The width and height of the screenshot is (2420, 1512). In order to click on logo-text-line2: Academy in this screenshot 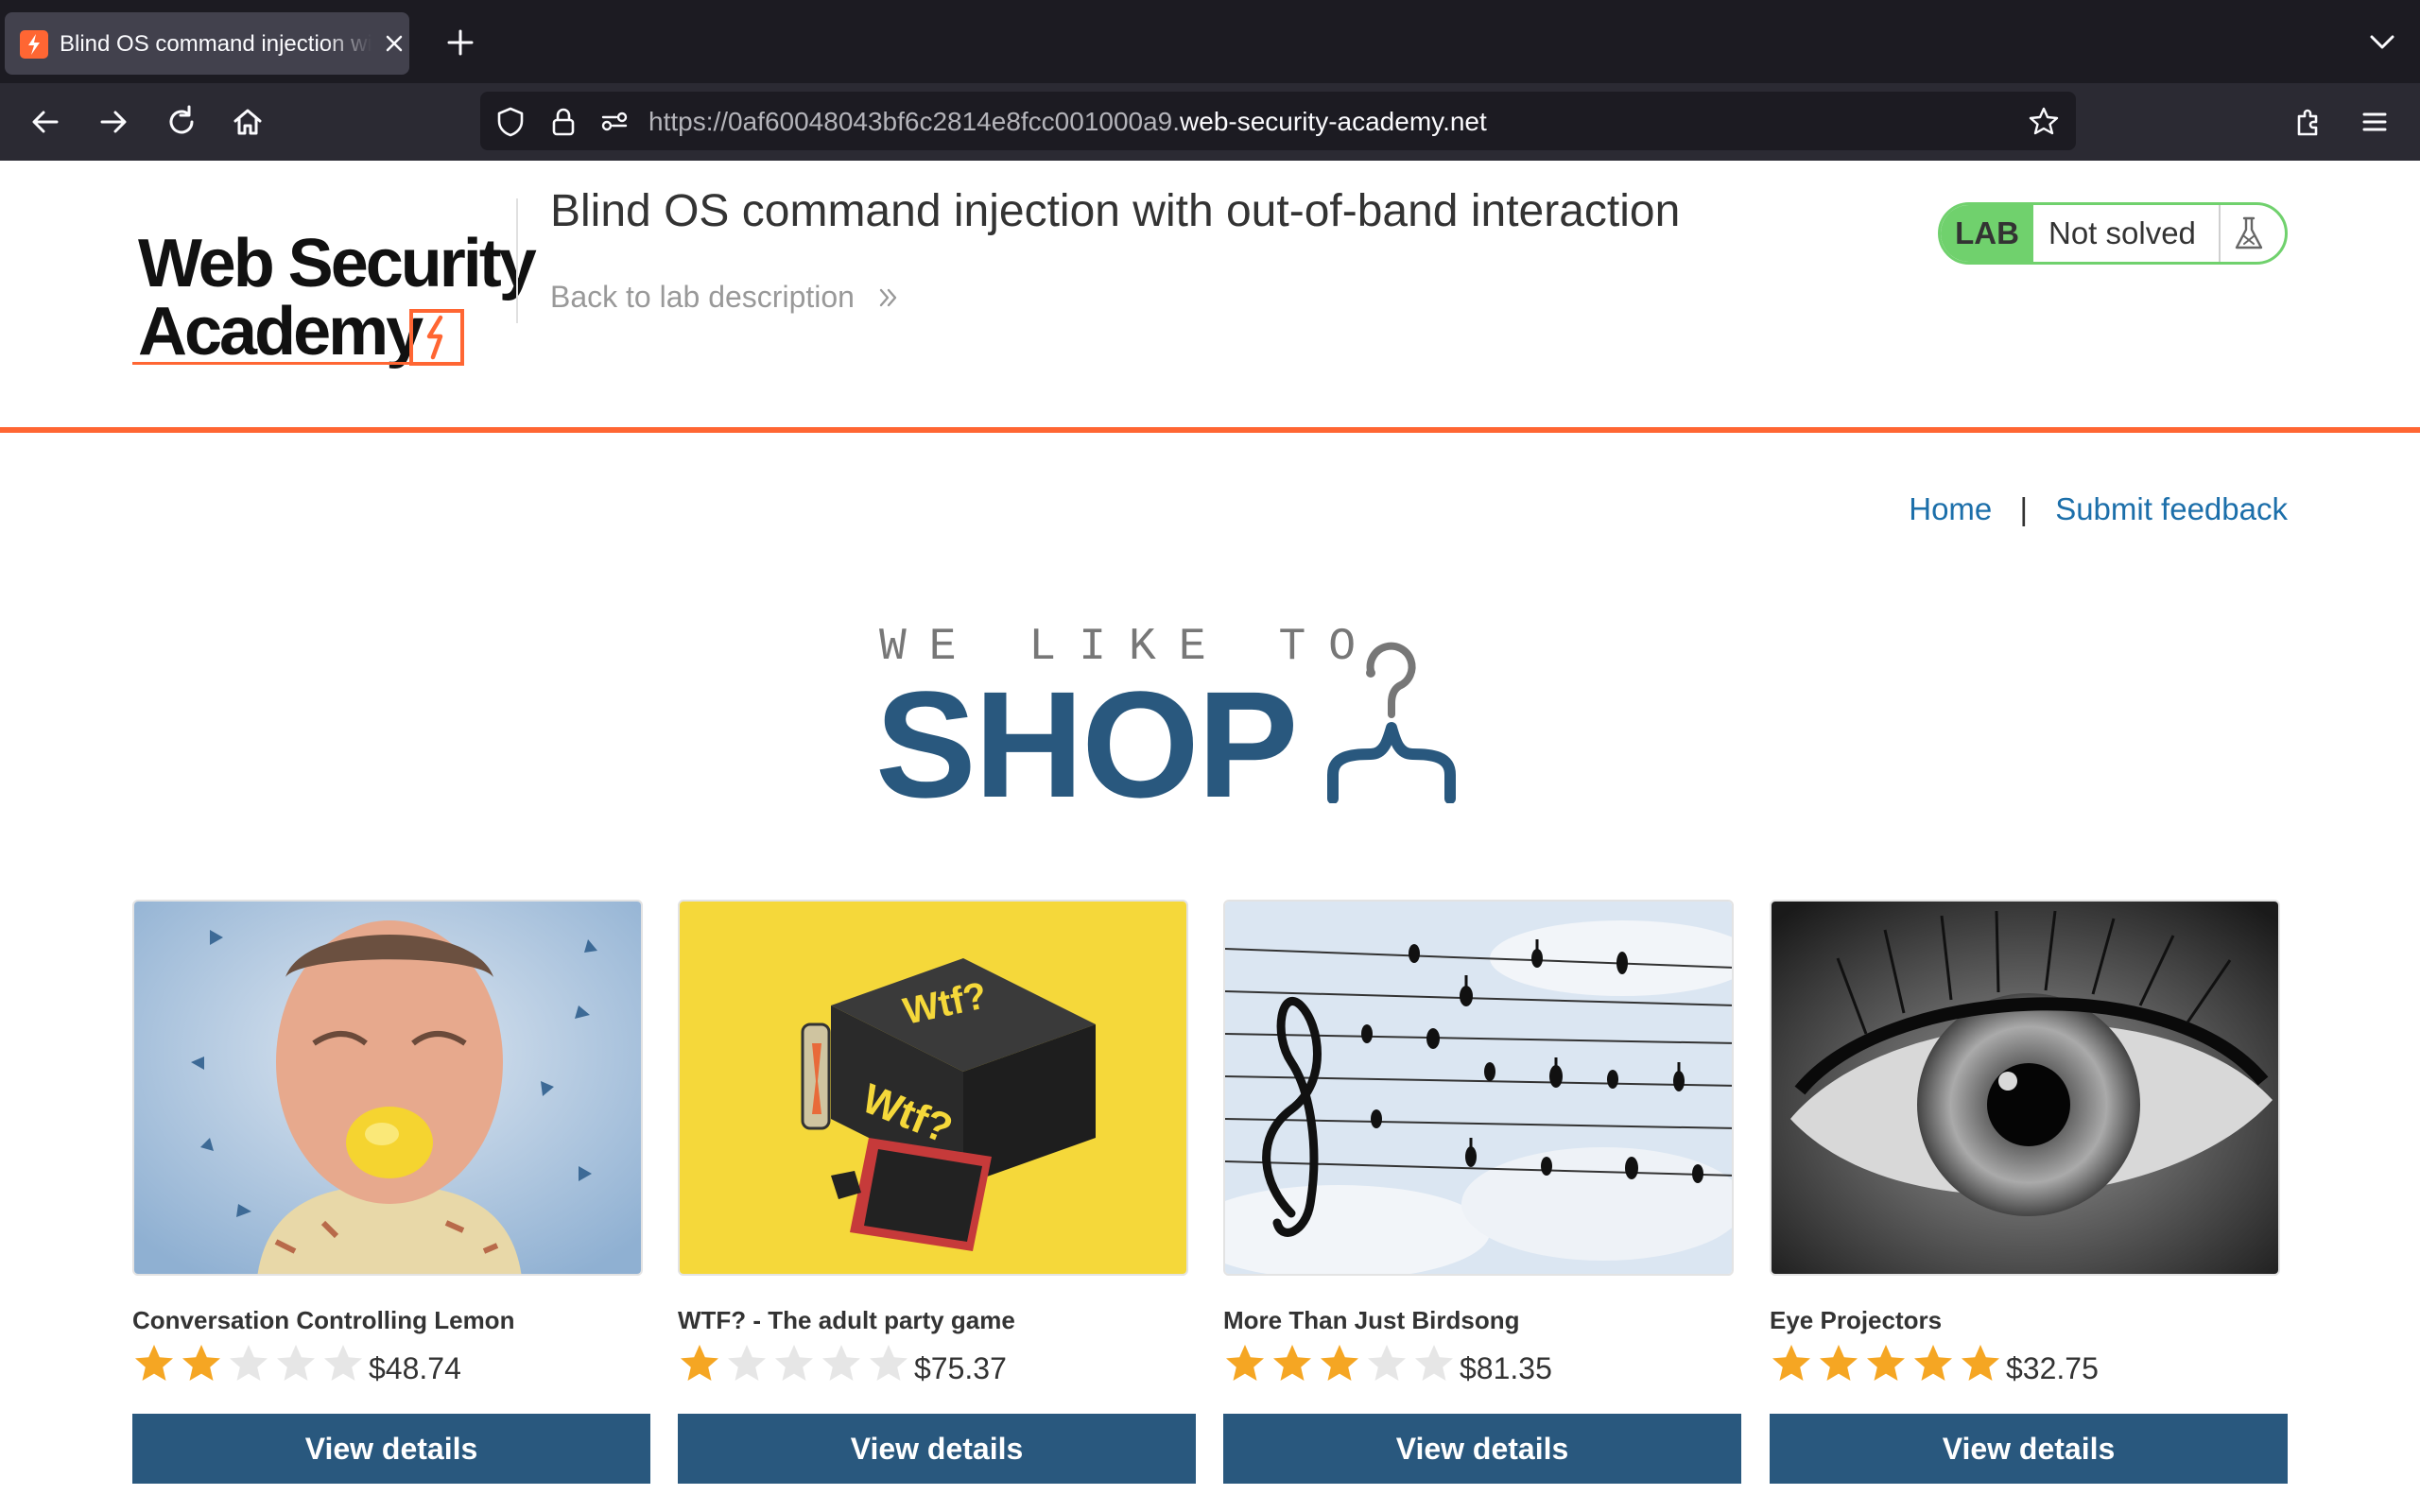, I will do `click(281, 331)`.